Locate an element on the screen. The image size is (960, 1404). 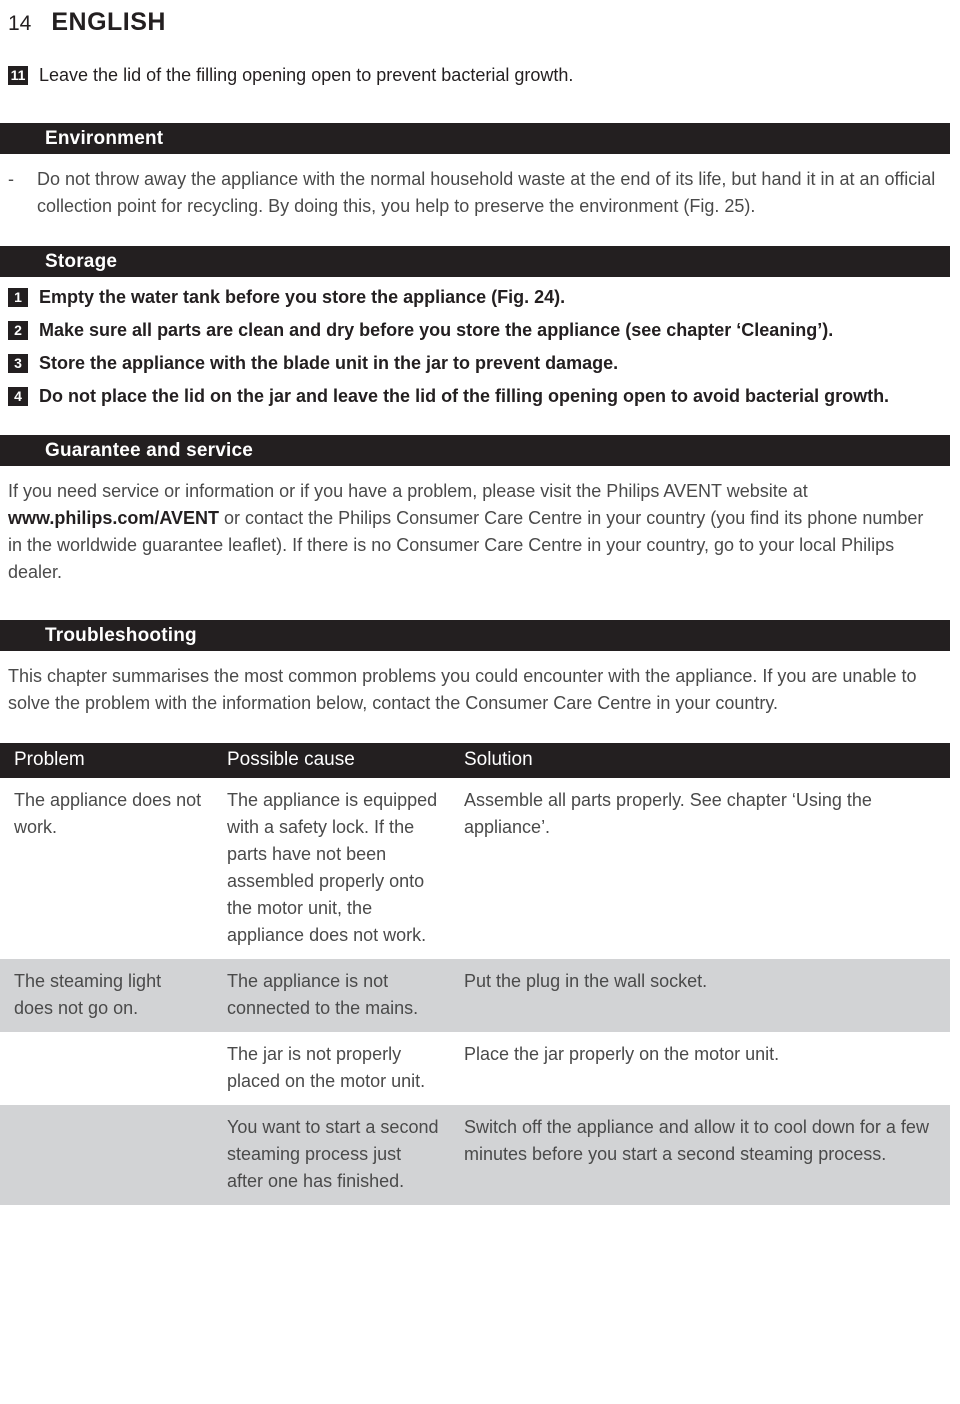
step-number-badge: 11 is located at coordinates (18, 75).